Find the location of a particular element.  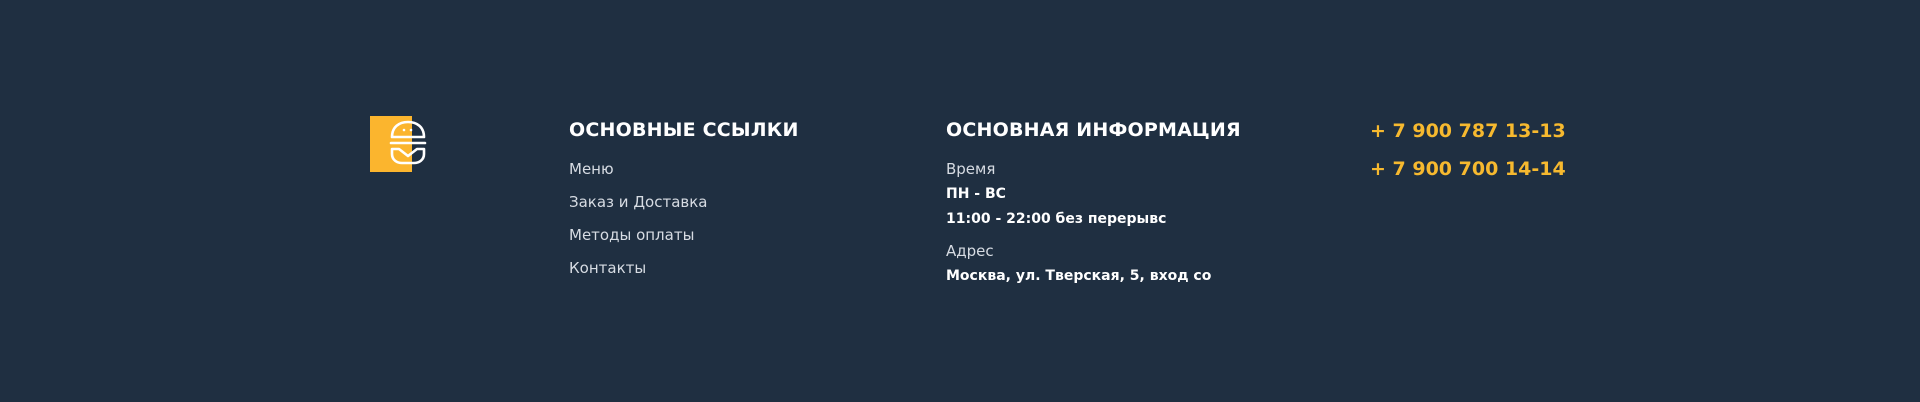

working-days: ПН - ВС is located at coordinates (976, 194).